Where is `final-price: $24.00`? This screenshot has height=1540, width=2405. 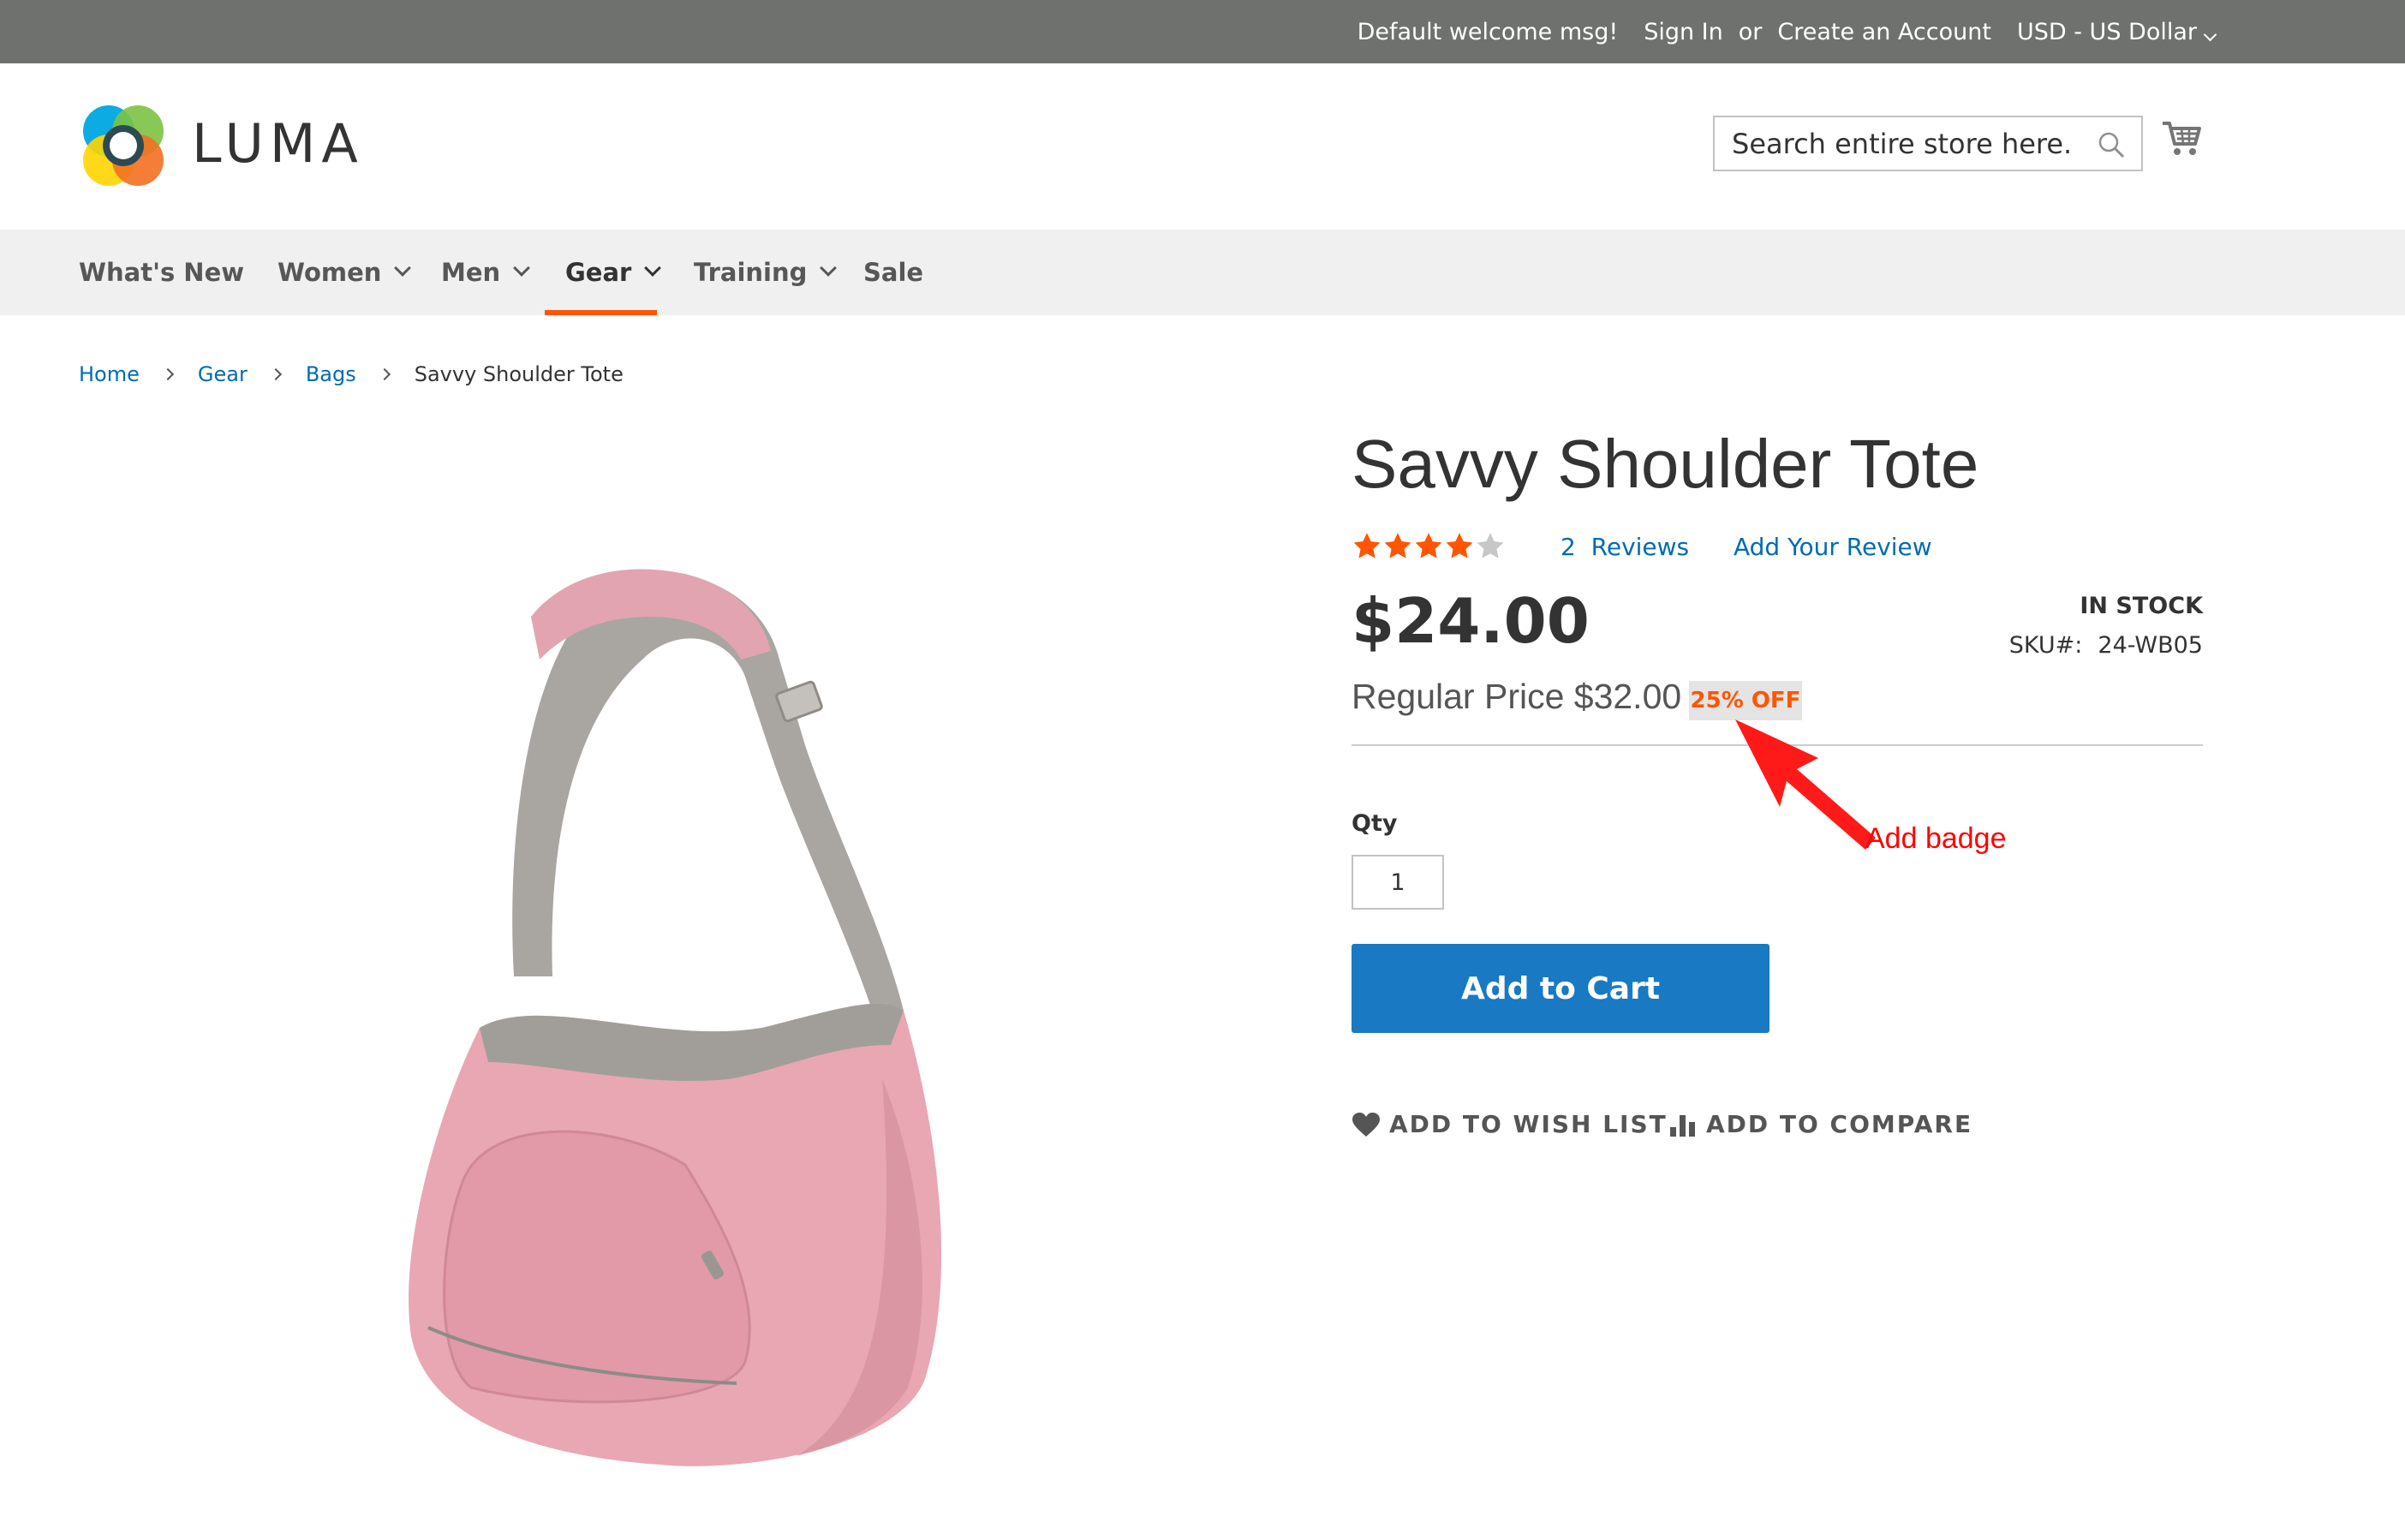 final-price: $24.00 is located at coordinates (1471, 621).